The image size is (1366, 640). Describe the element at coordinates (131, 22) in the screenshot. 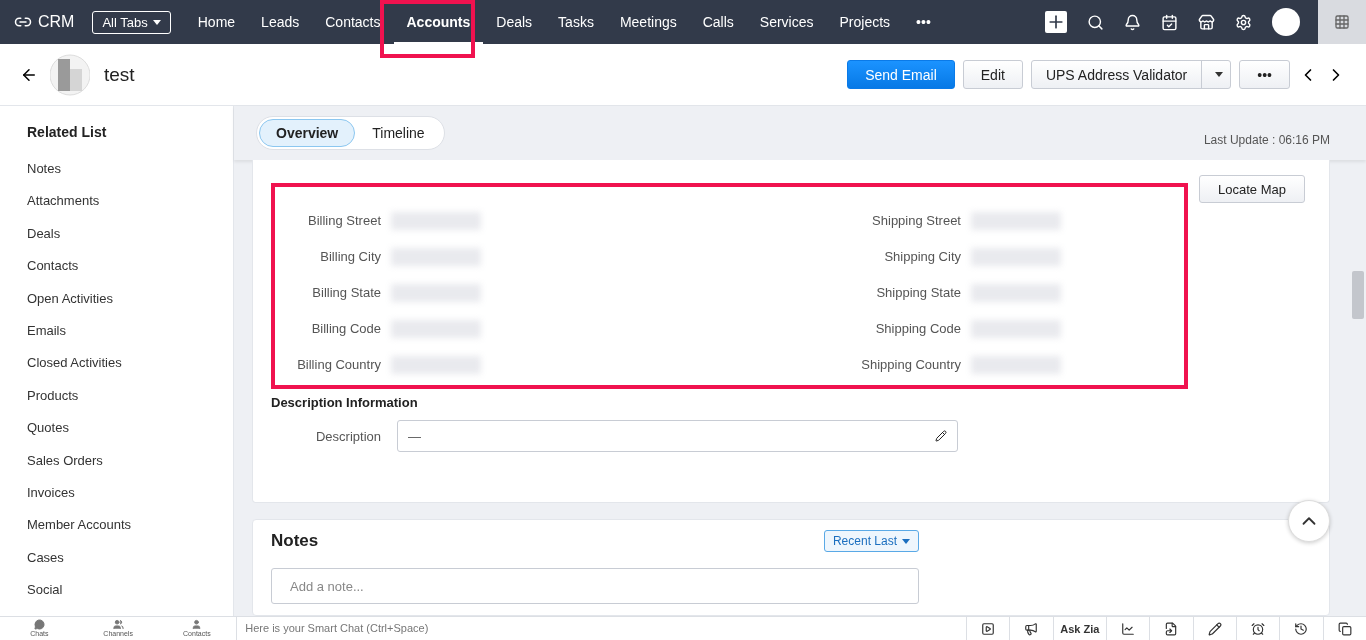

I see `all-tabs-dropdown: All Tabs` at that location.